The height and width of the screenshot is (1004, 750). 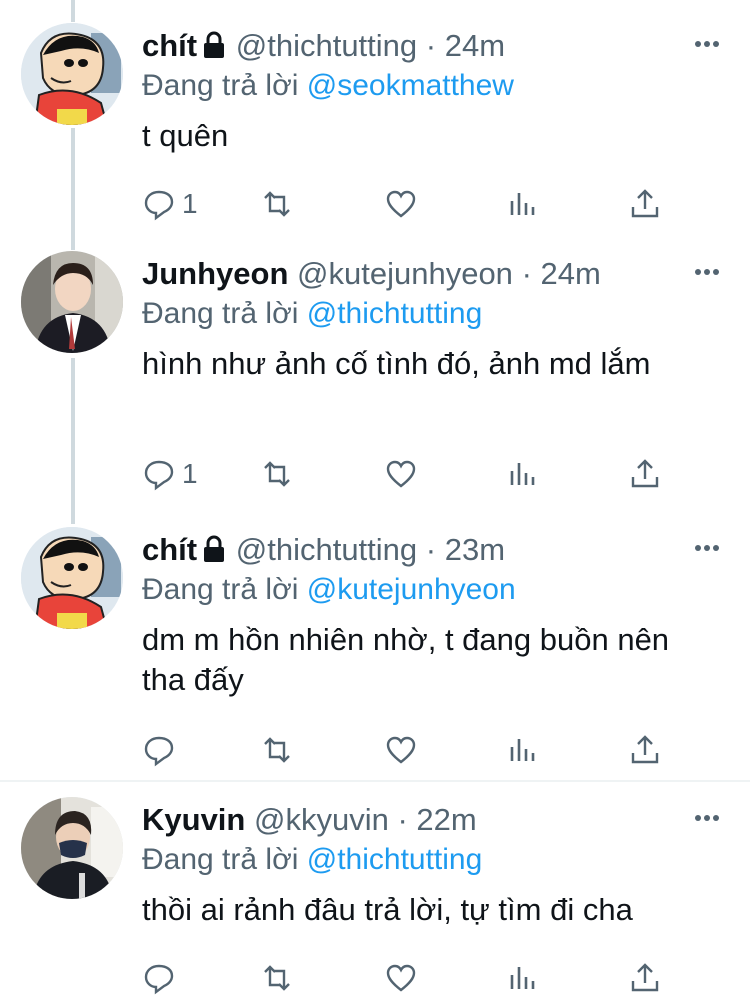 I want to click on tweet-text: t quên, so click(x=185, y=135).